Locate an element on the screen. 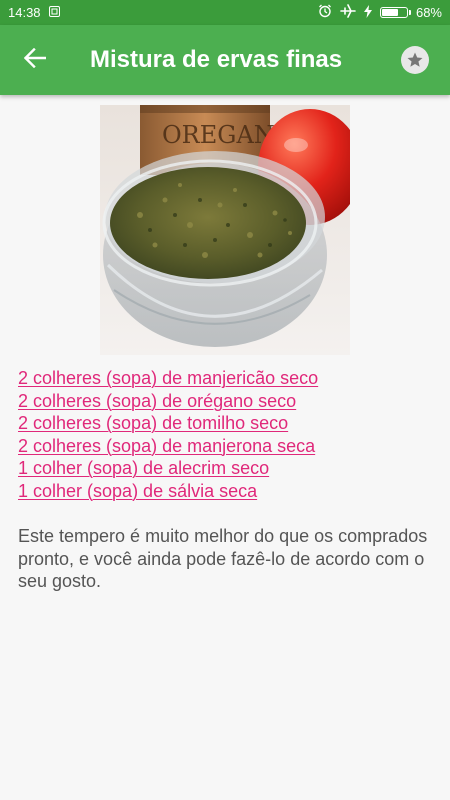 The height and width of the screenshot is (800, 450). alarm-icon is located at coordinates (325, 12).